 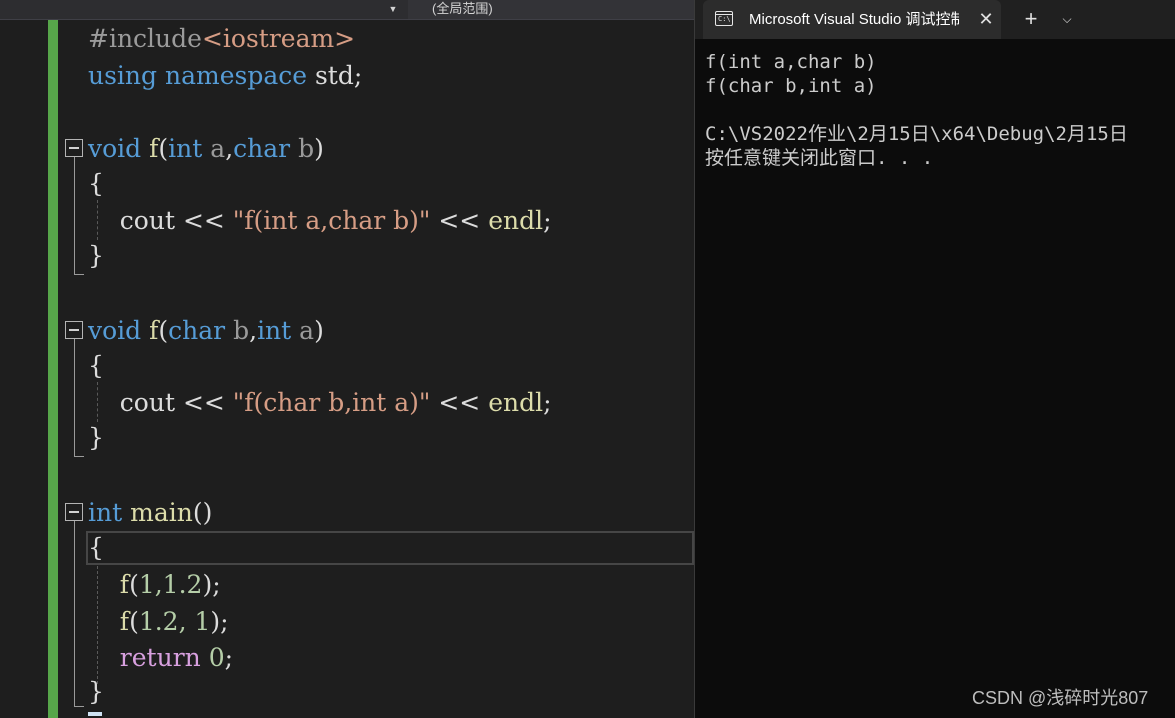 I want to click on numeric-literal: 1,1.2, so click(x=170, y=584).